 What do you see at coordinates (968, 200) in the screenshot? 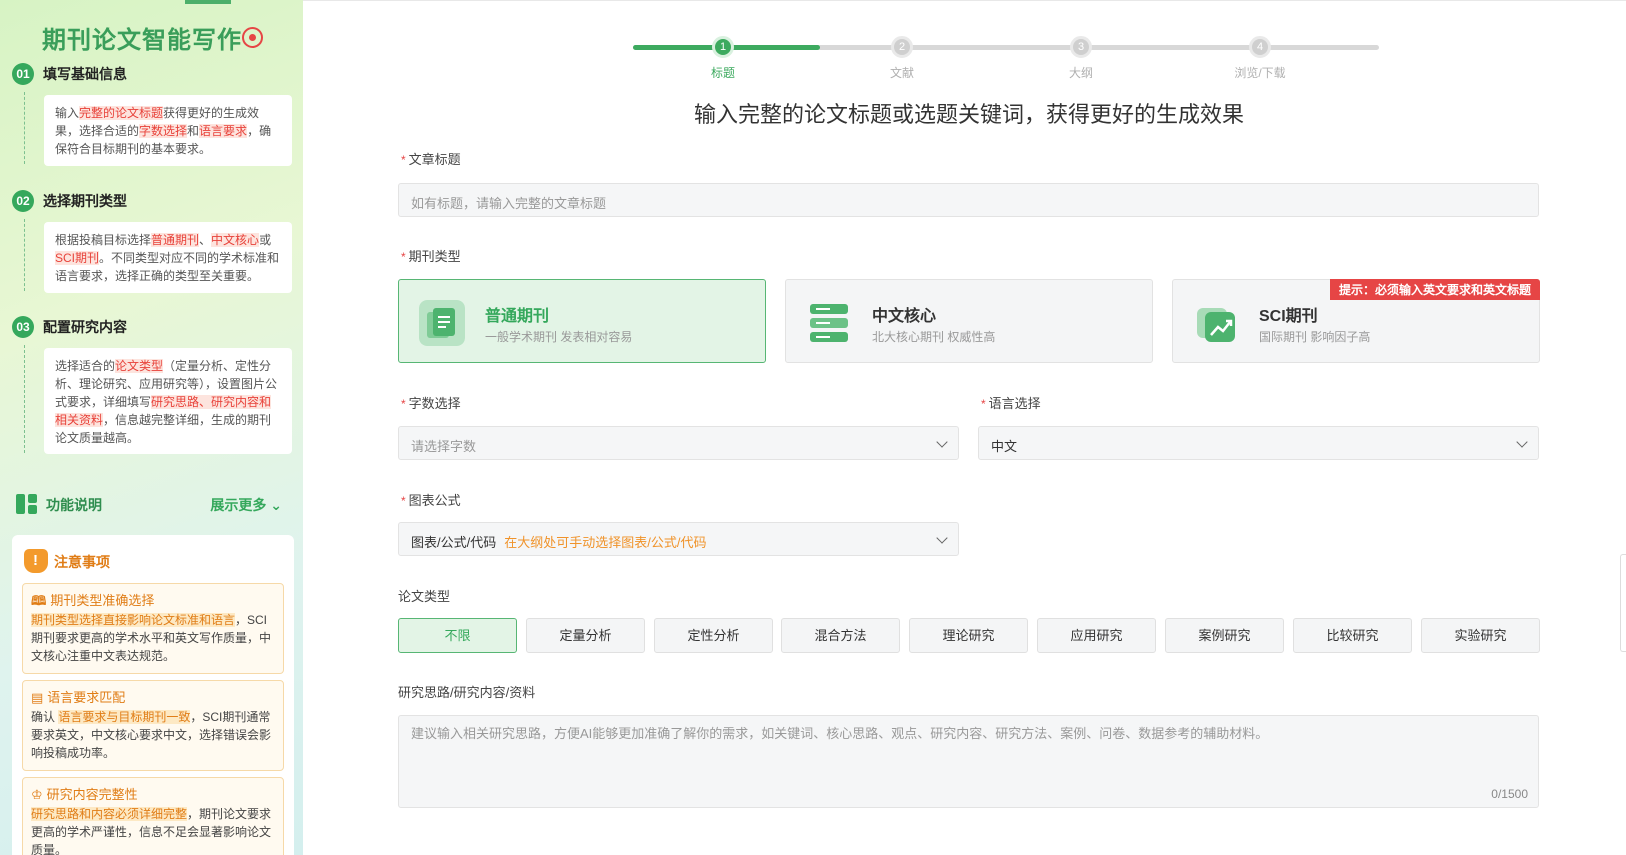
I see `article-title-input: 如有标题，请输入完整的文章标题` at bounding box center [968, 200].